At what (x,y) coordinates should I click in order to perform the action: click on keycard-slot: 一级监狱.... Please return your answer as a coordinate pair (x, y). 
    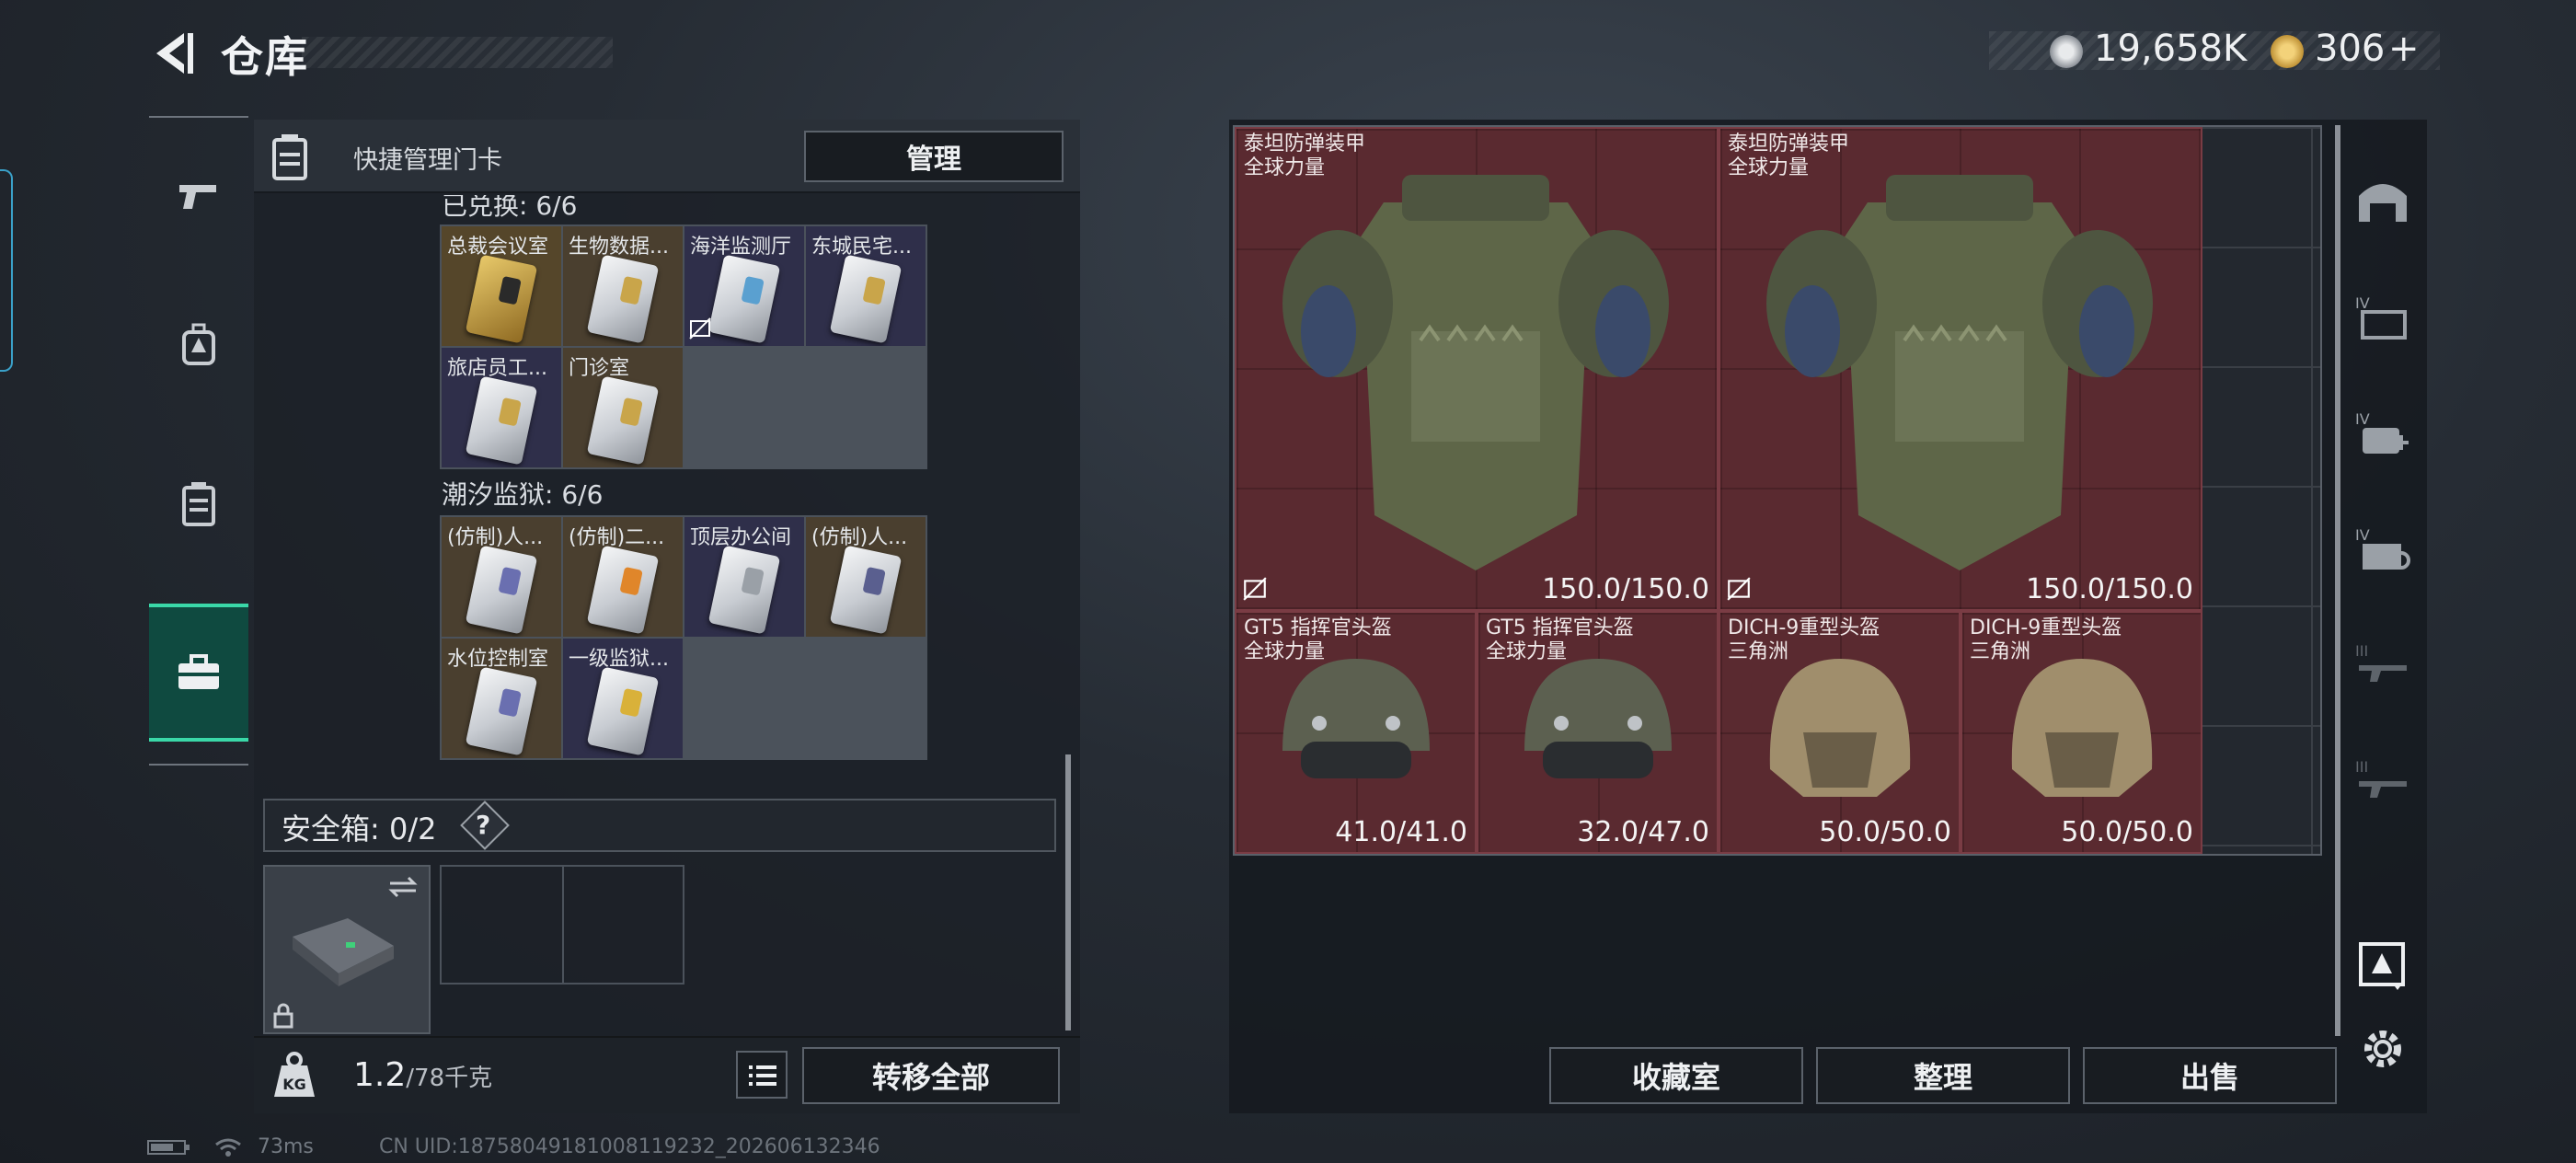
    Looking at the image, I should click on (623, 699).